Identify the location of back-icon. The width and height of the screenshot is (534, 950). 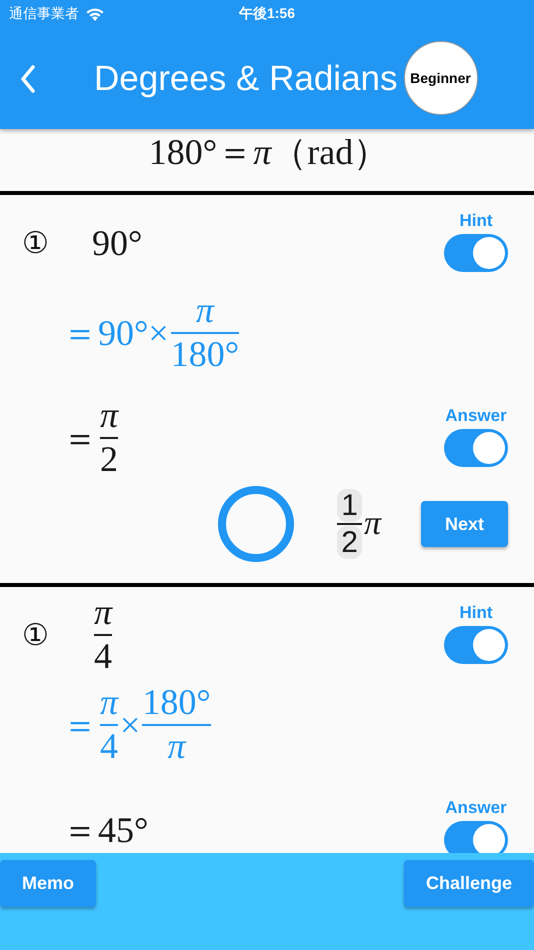
(28, 78).